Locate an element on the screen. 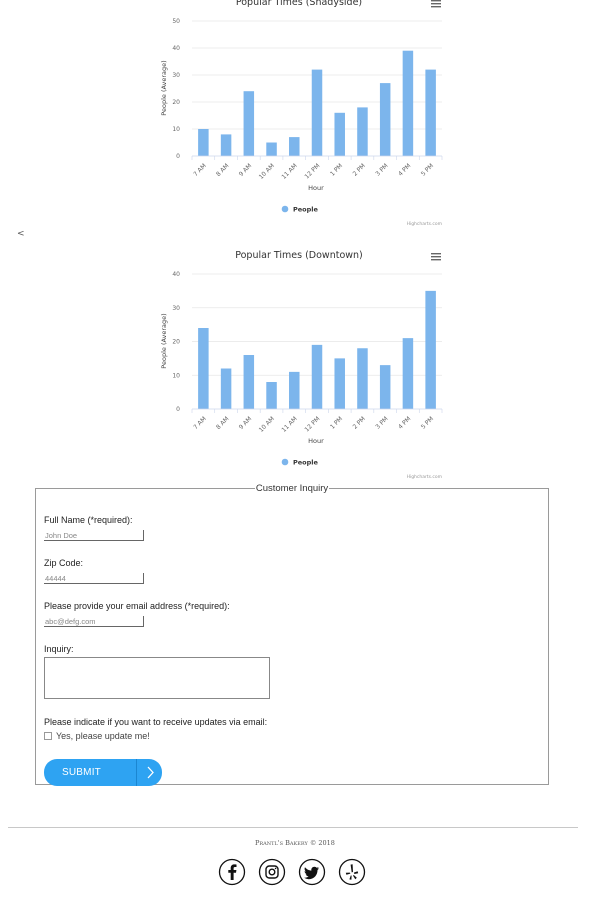 The width and height of the screenshot is (590, 906). inquiry-label: Inquiry: is located at coordinates (59, 649).